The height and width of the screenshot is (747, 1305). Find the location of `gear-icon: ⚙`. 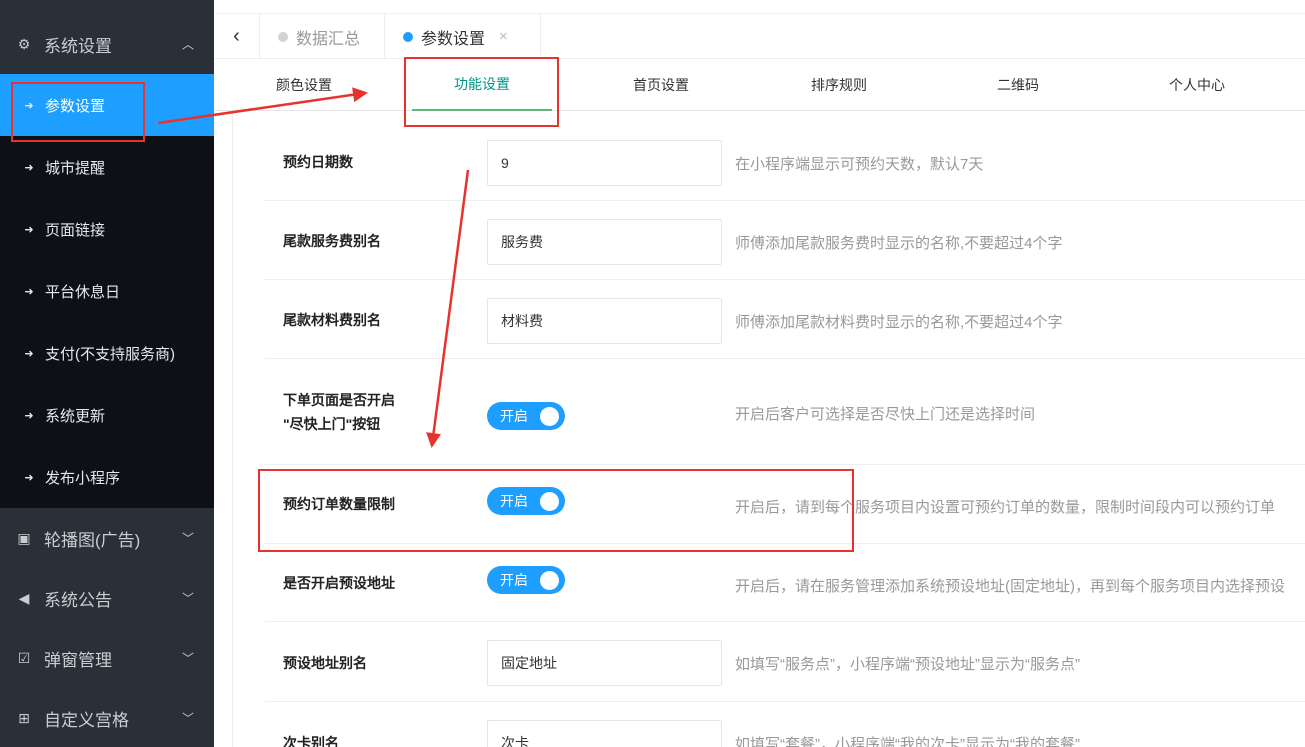

gear-icon: ⚙ is located at coordinates (24, 43).